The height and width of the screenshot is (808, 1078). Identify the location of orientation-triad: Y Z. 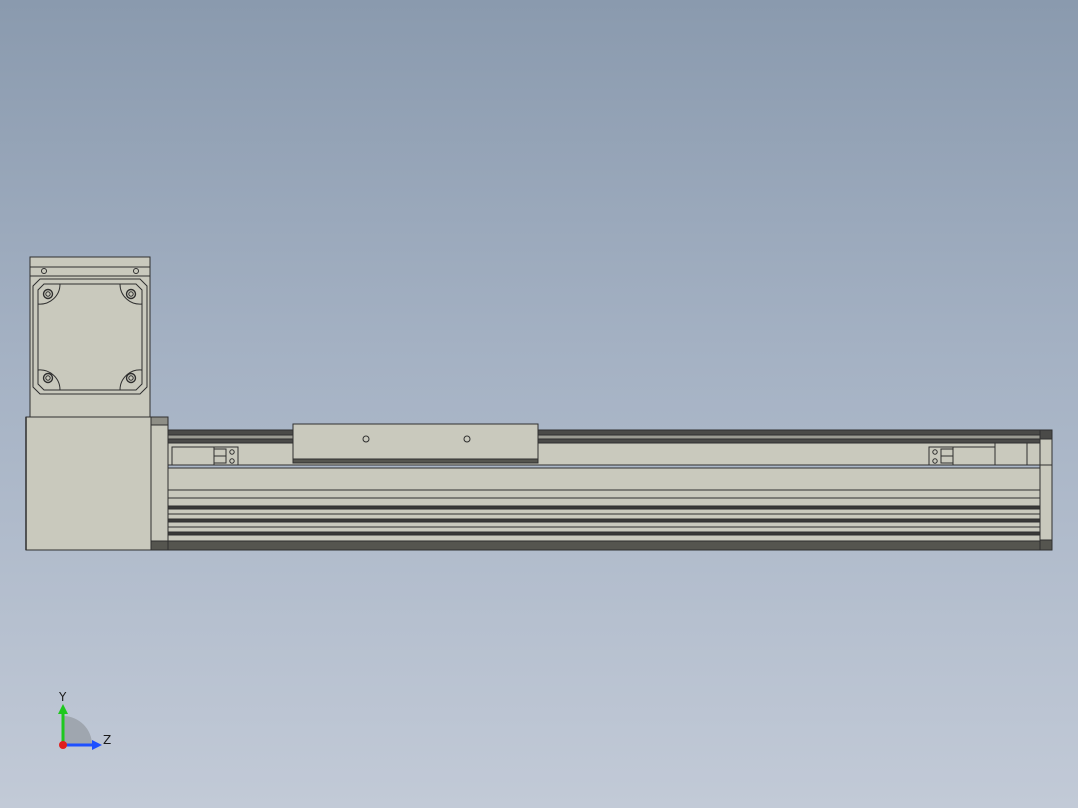
(84, 720).